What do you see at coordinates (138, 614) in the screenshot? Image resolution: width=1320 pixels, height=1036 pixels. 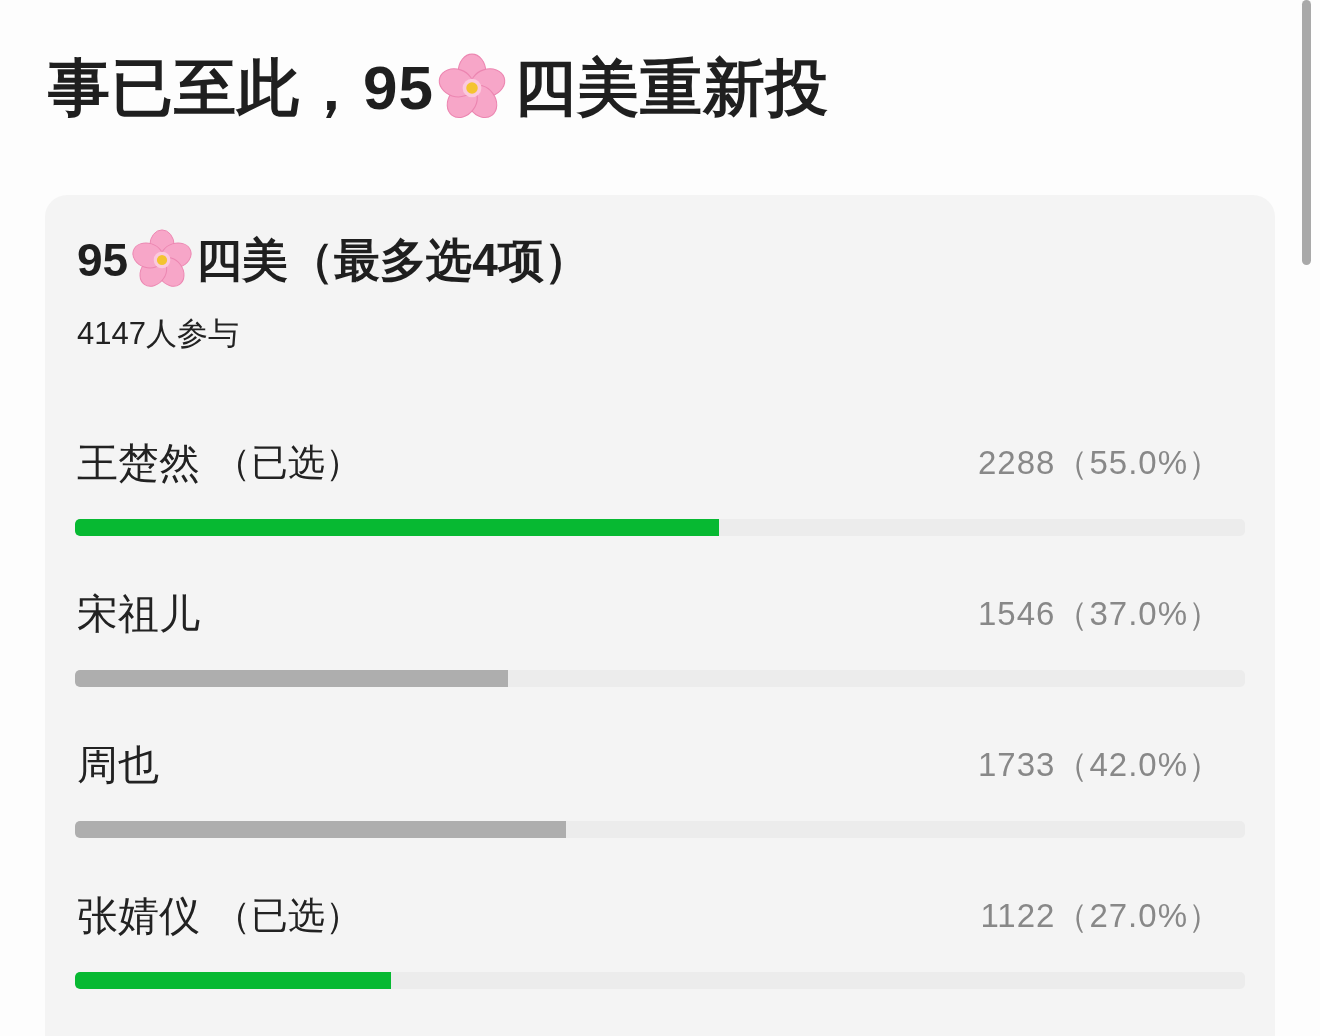 I see `option-name: 宋祖儿` at bounding box center [138, 614].